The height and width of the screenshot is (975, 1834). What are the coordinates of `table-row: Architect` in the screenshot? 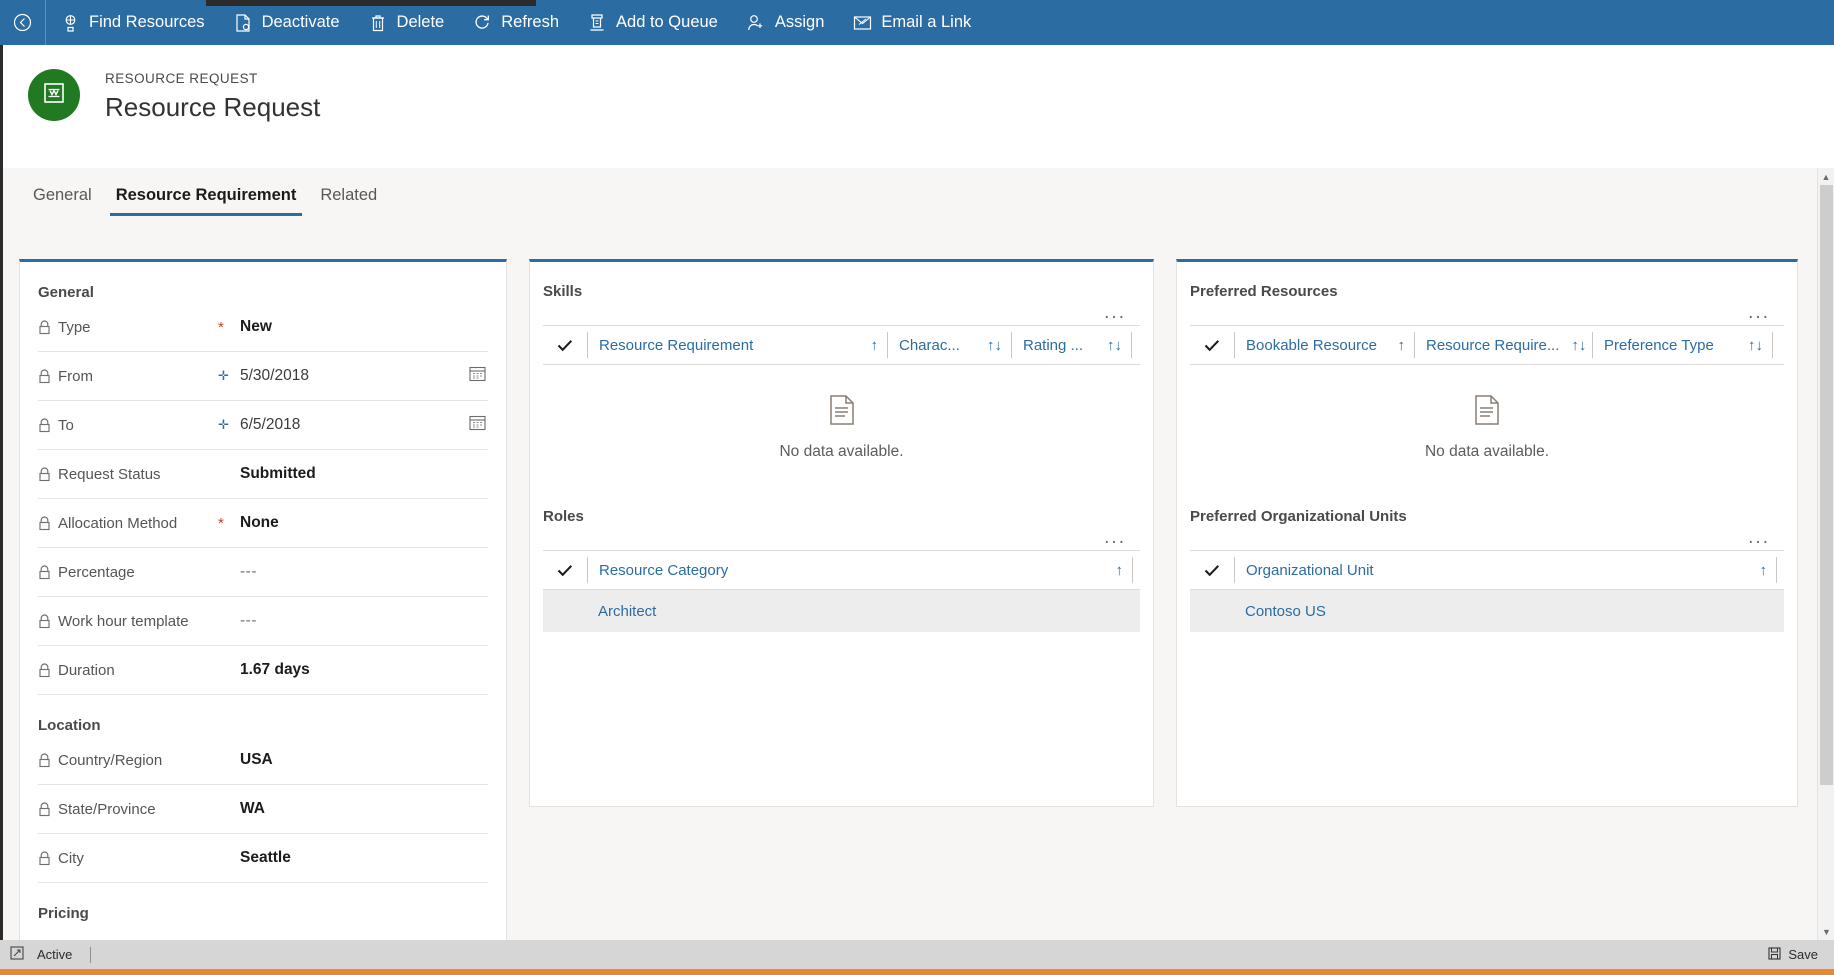 It's located at (841, 611).